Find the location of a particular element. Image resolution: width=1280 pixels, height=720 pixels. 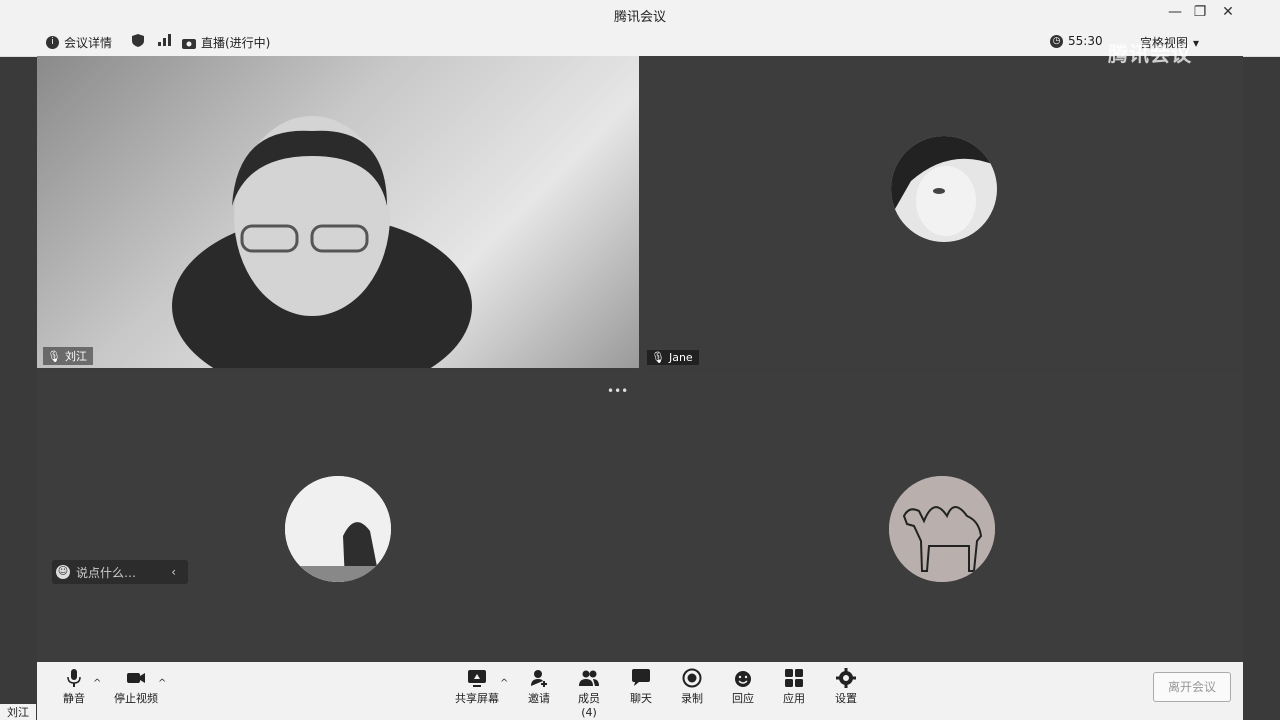

share-screen-icon is located at coordinates (477, 678).